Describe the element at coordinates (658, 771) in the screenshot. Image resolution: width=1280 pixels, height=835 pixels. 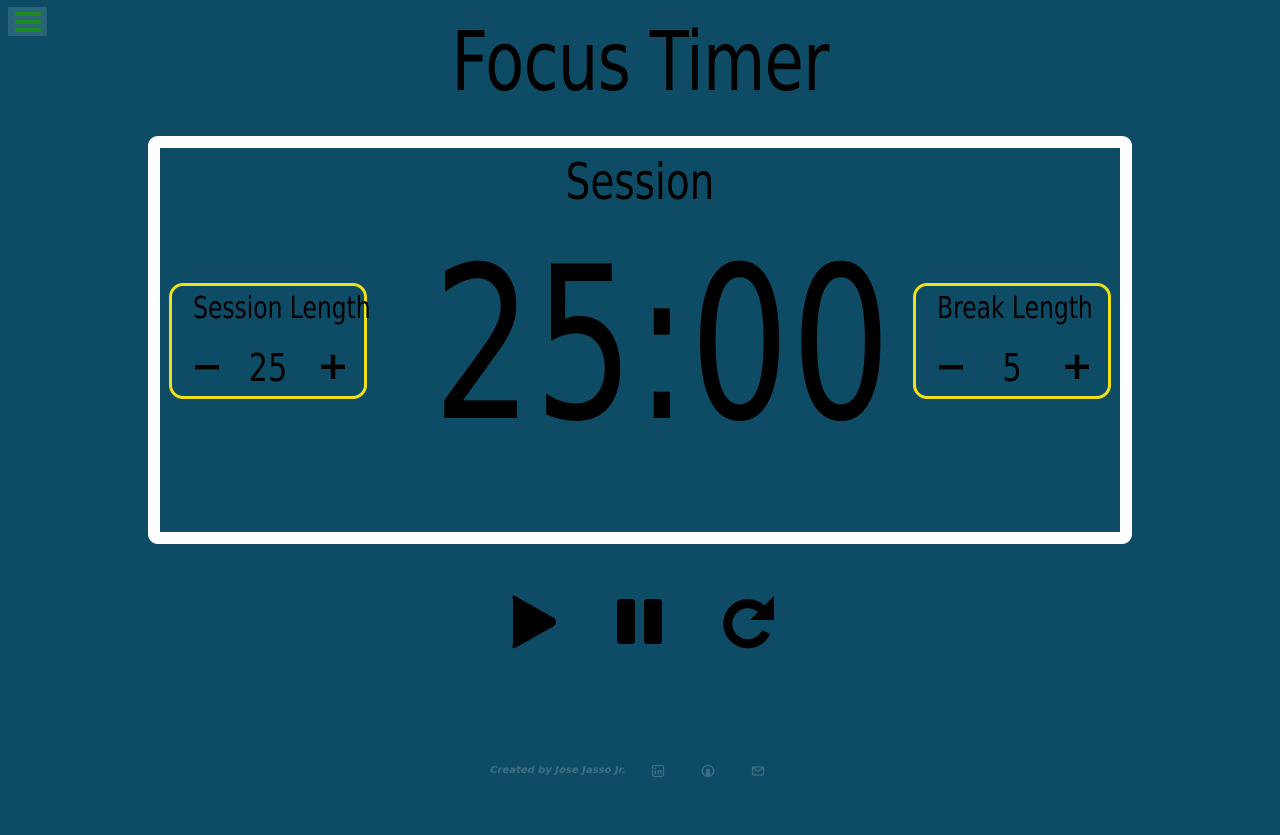
I see `linkedin-icon` at that location.